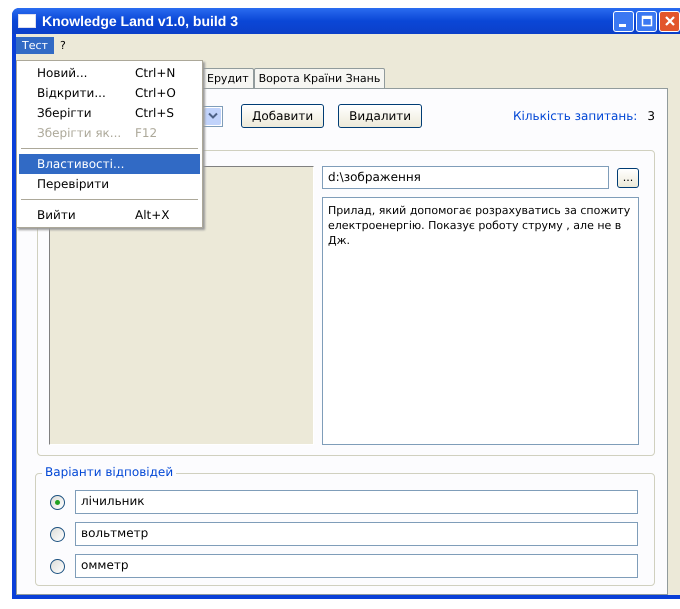  What do you see at coordinates (356, 566) in the screenshot?
I see `answer-field: омметр` at bounding box center [356, 566].